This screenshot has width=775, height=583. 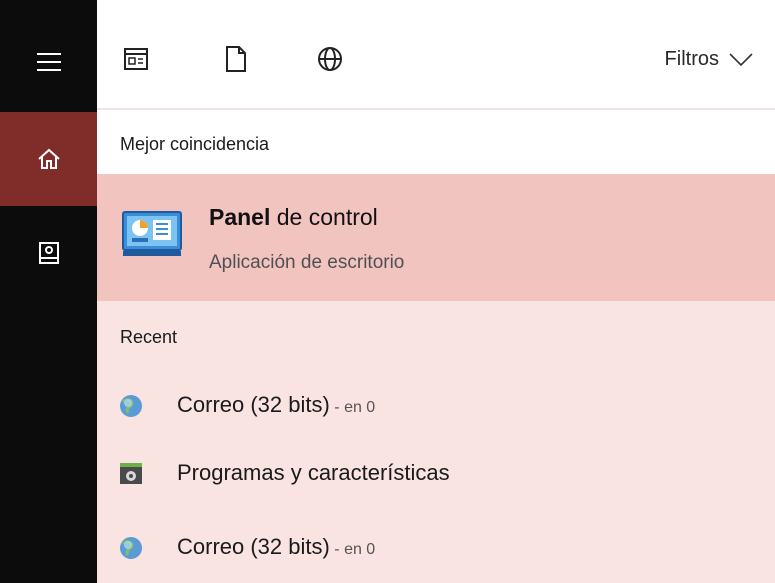 I want to click on notebook-icon, so click(x=48, y=253).